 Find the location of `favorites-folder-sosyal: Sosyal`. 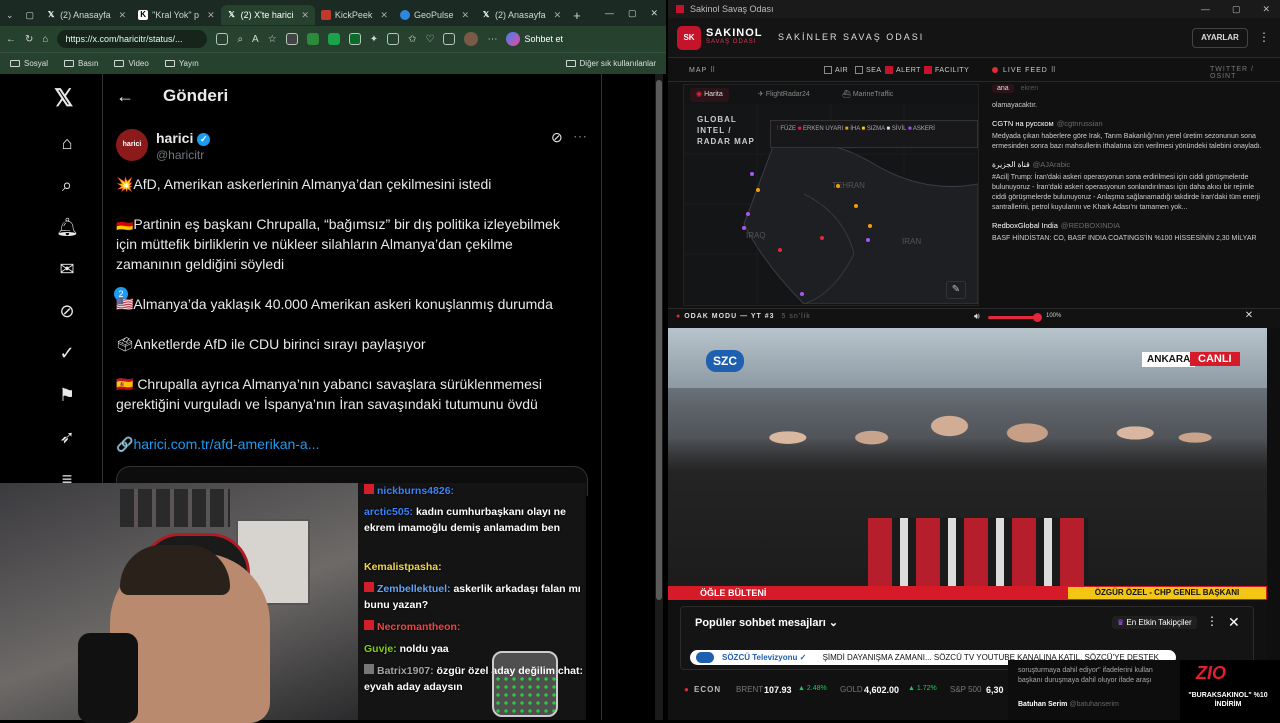

favorites-folder-sosyal: Sosyal is located at coordinates (29, 63).